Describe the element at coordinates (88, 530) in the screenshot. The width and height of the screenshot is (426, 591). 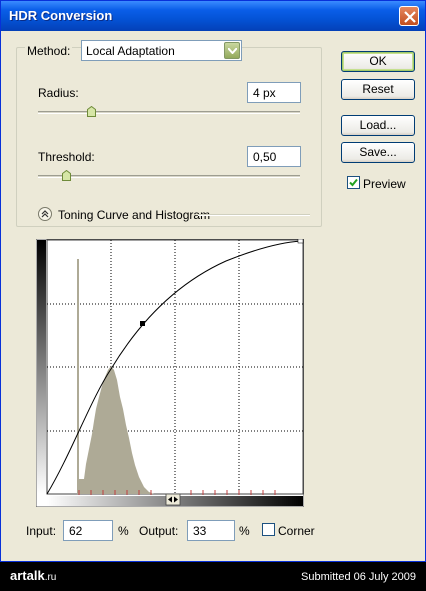
I see `input-field: 62` at that location.